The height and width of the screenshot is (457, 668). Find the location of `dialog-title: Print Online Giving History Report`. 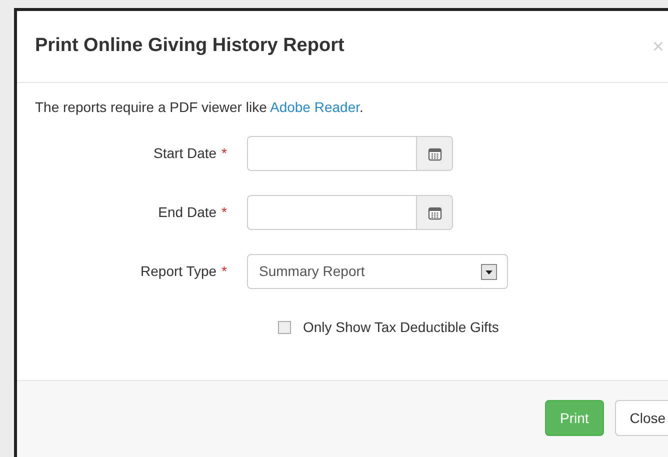

dialog-title: Print Online Giving History Report is located at coordinates (189, 46).